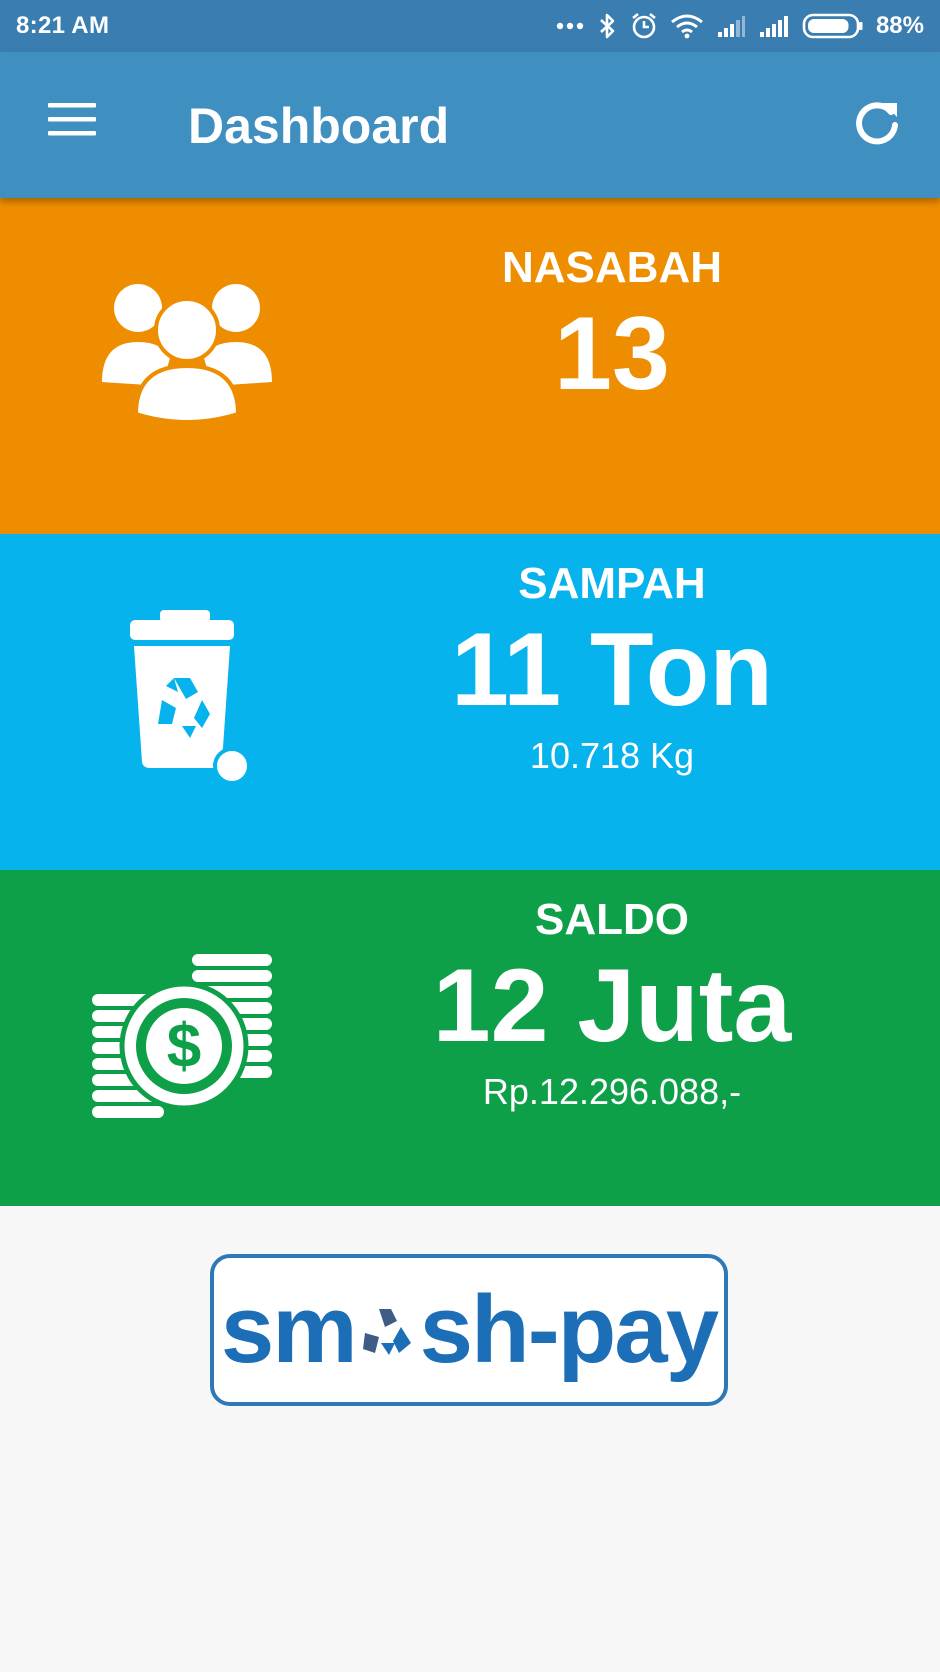 The width and height of the screenshot is (940, 1672). I want to click on status-icons: 88%, so click(740, 26).